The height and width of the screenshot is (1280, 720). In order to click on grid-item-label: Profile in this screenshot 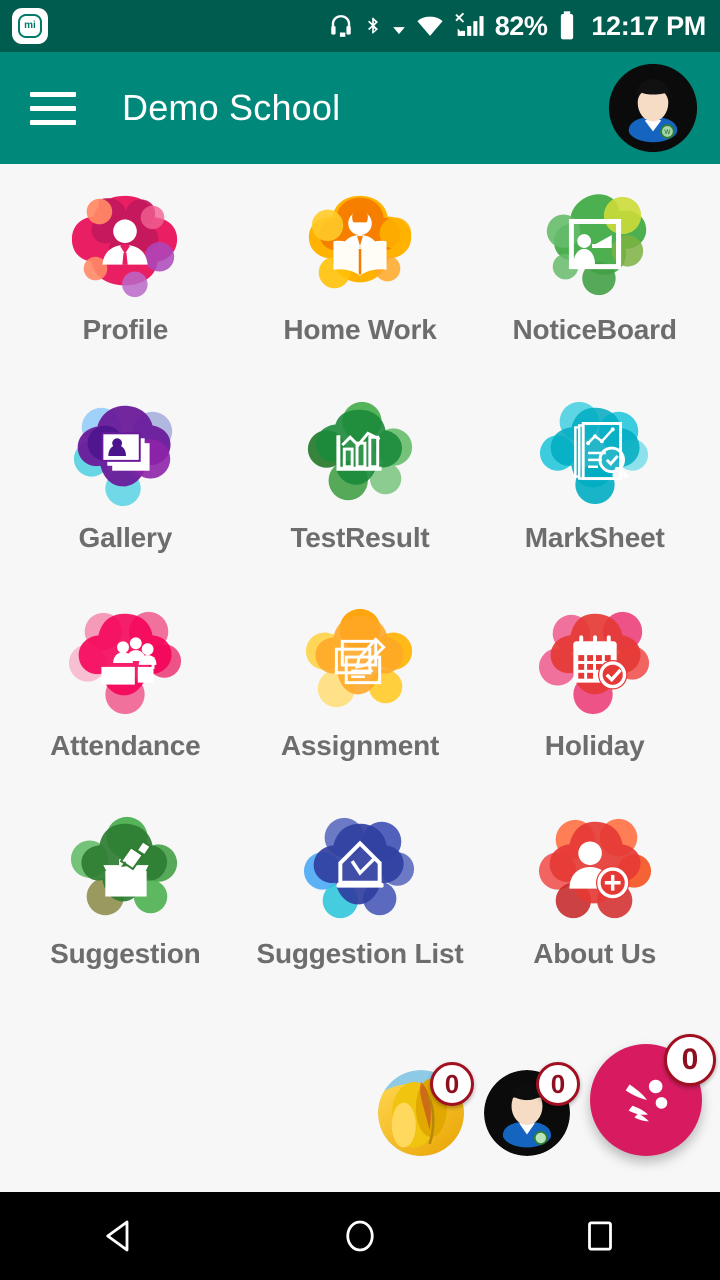, I will do `click(125, 329)`.